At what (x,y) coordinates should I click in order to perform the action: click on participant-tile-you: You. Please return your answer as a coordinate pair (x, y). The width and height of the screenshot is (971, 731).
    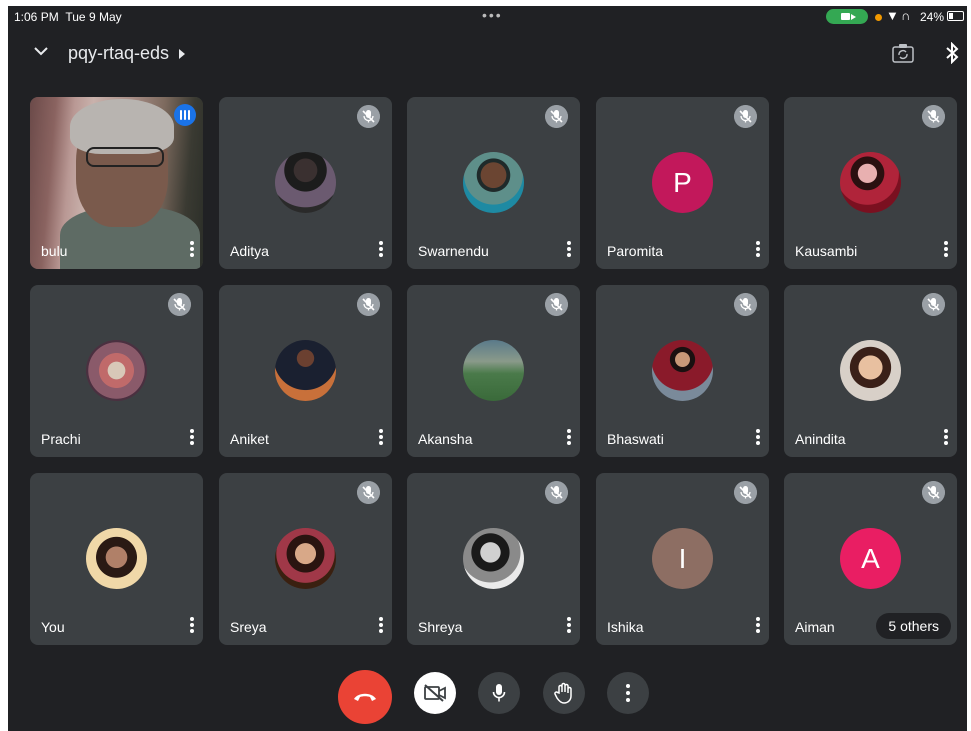
    Looking at the image, I should click on (116, 559).